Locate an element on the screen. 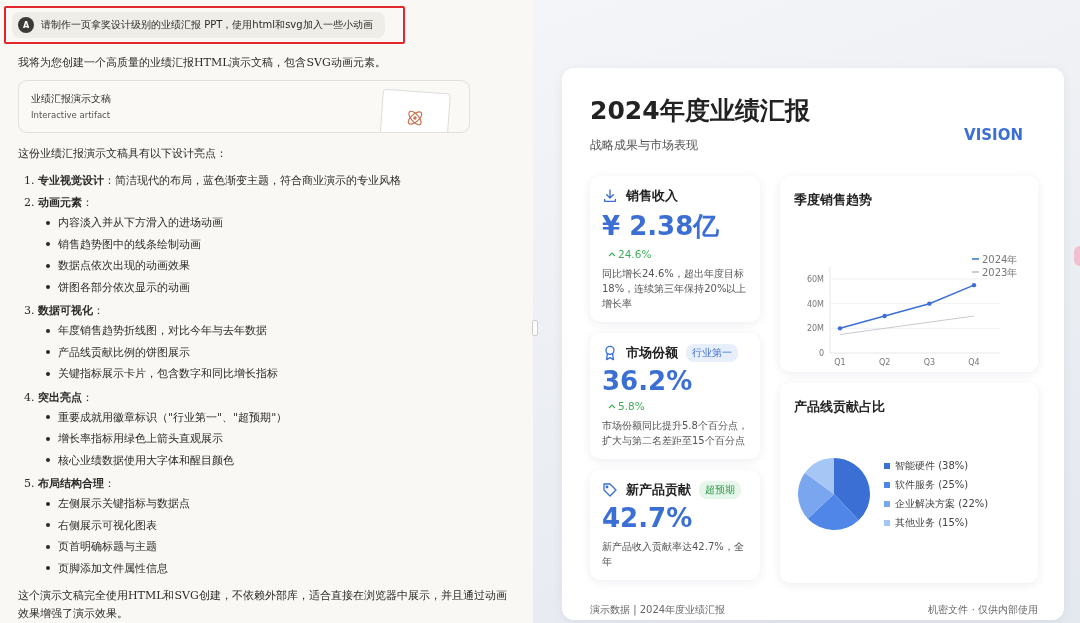  footer-text: 机密文件 · 仅供内部使用 is located at coordinates (983, 610).